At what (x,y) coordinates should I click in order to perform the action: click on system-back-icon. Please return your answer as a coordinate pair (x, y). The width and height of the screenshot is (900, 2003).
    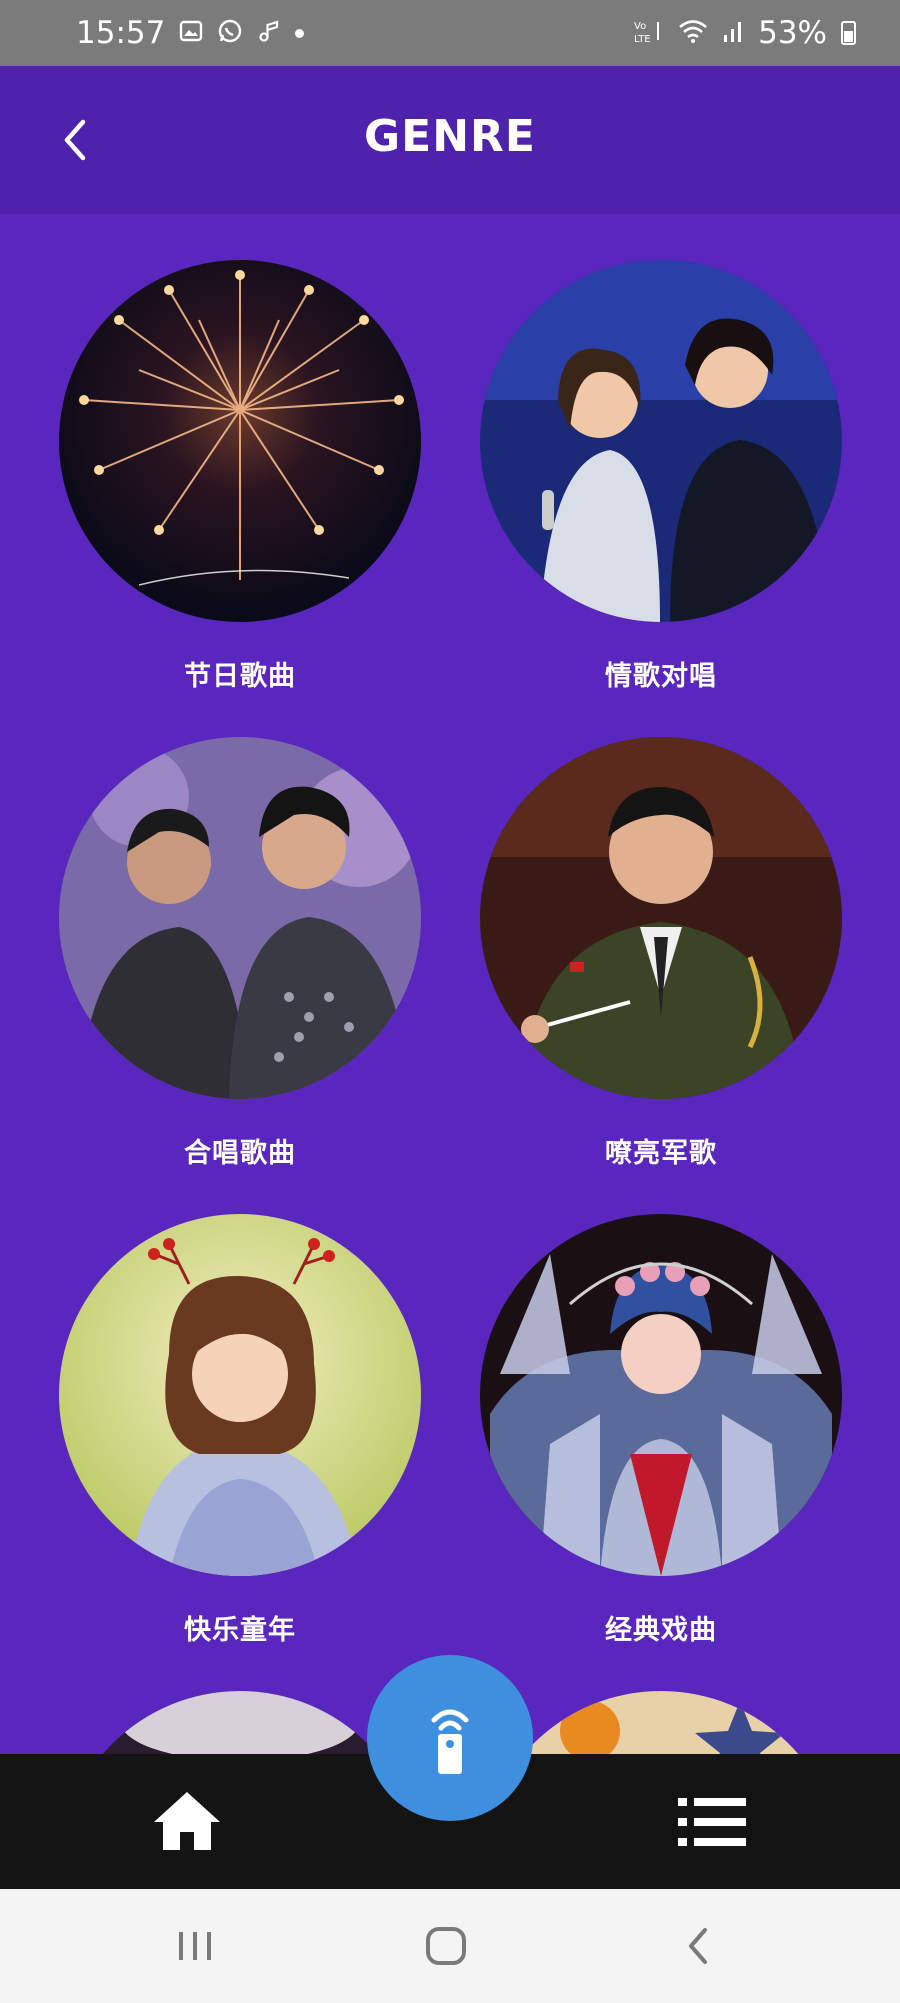
    Looking at the image, I should click on (698, 1946).